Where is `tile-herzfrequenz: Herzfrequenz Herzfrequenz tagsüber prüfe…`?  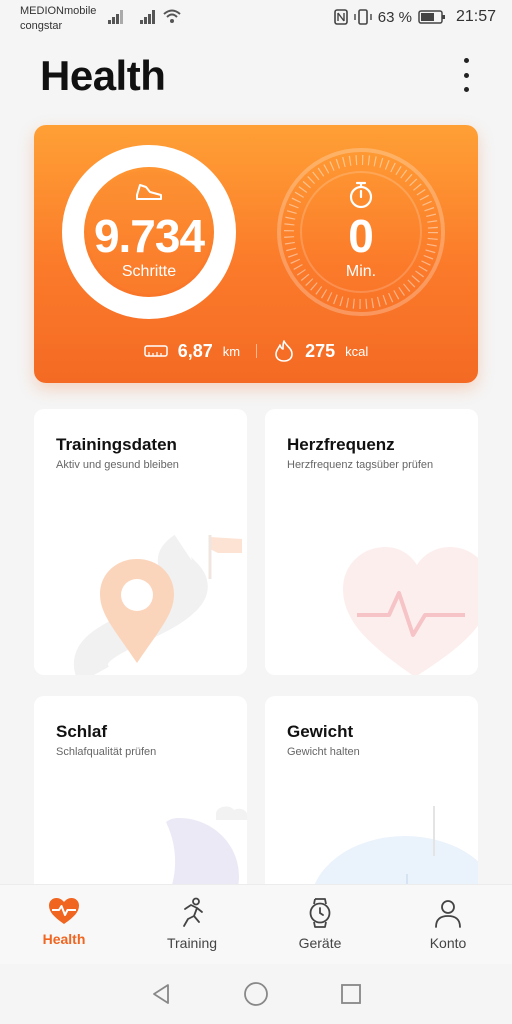 tile-herzfrequenz: Herzfrequenz Herzfrequenz tagsüber prüfe… is located at coordinates (371, 542).